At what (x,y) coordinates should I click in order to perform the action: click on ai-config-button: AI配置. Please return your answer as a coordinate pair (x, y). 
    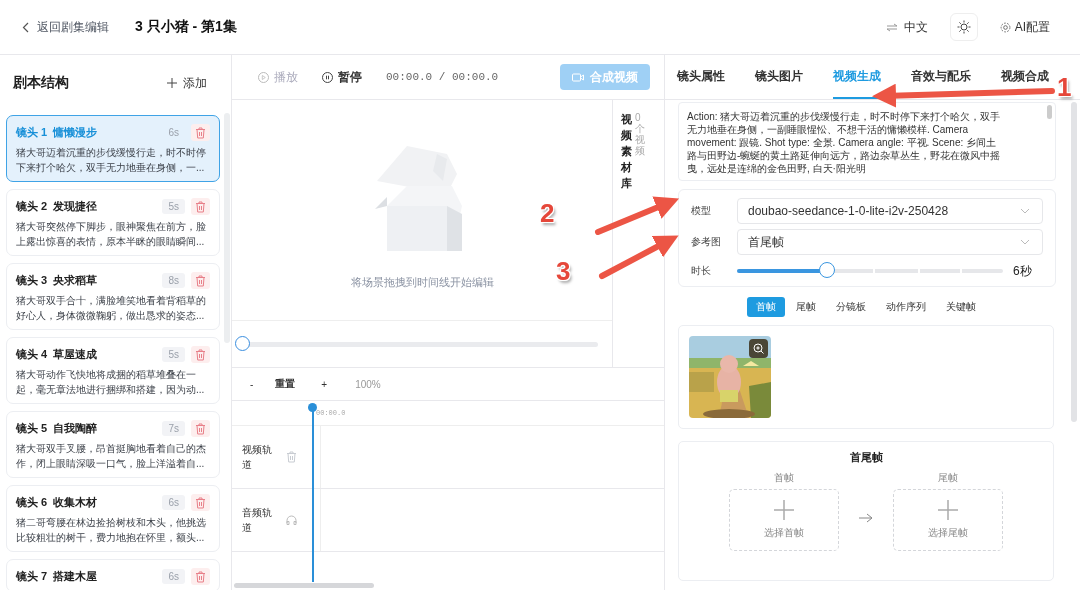
    Looking at the image, I should click on (1024, 27).